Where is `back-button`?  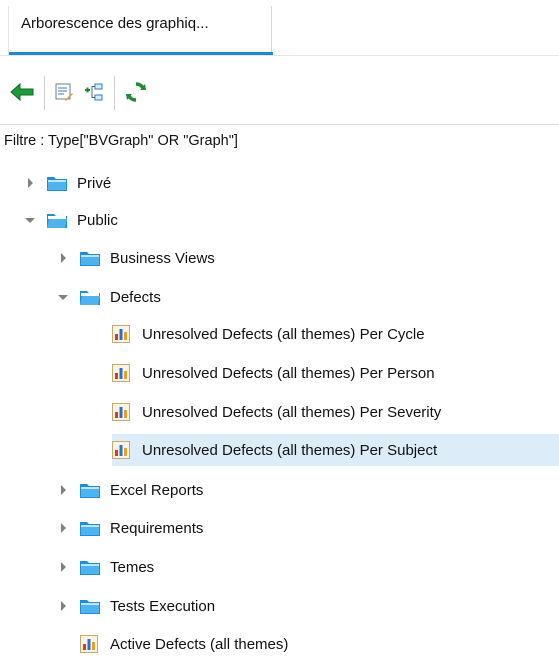 back-button is located at coordinates (22, 92).